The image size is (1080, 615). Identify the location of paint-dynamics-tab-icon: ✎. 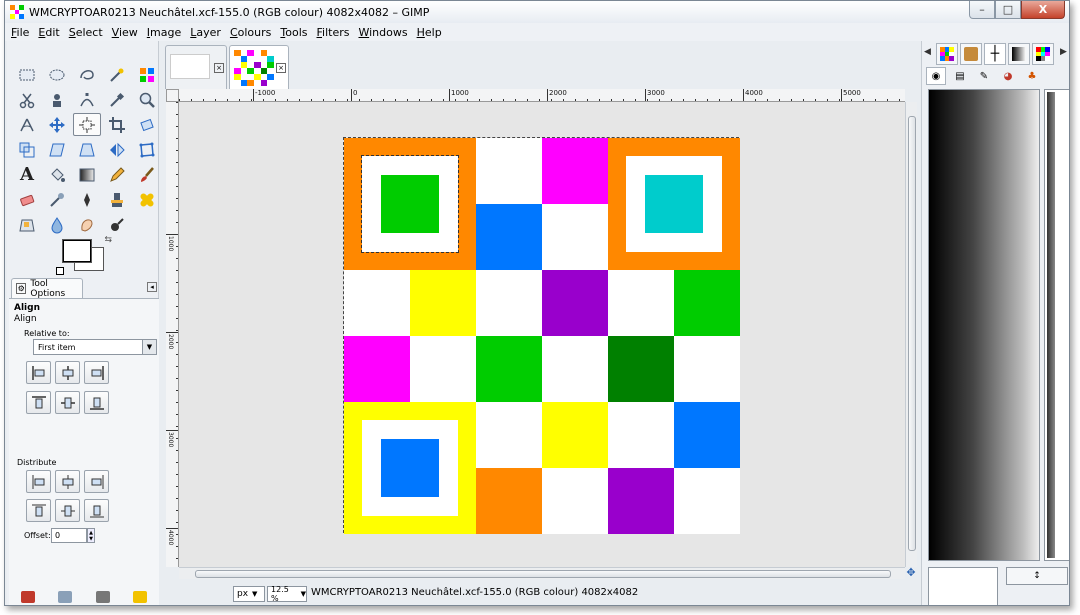
(984, 76).